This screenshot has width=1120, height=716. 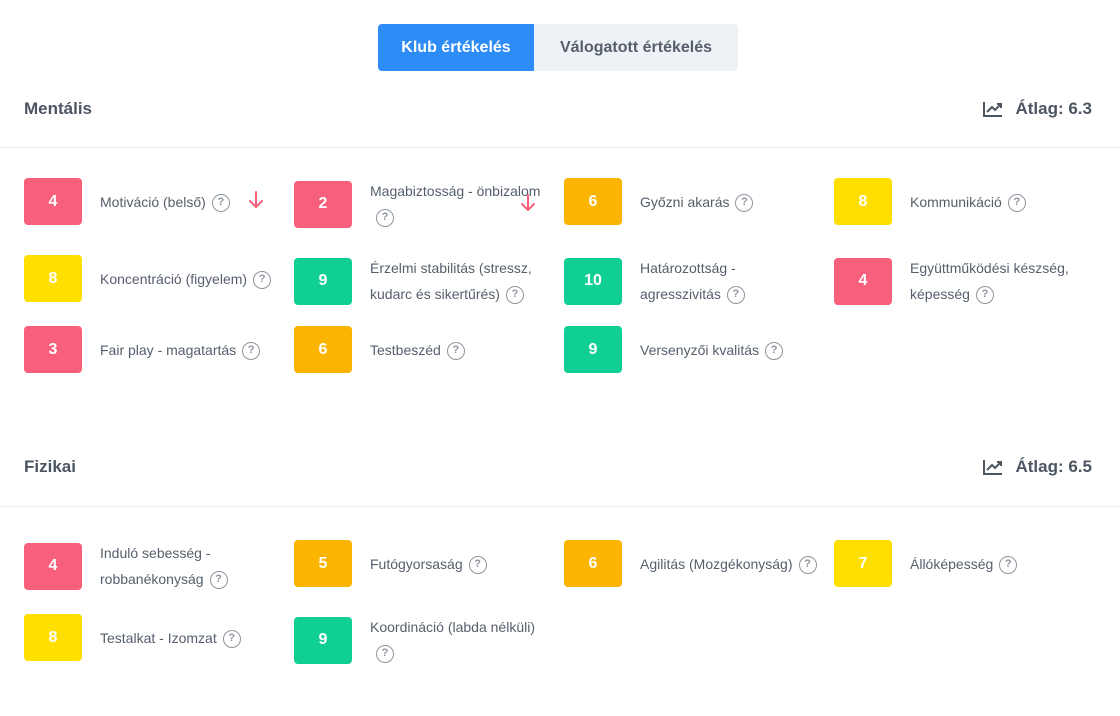 What do you see at coordinates (405, 349) in the screenshot?
I see `attribute-name: Testbeszéd` at bounding box center [405, 349].